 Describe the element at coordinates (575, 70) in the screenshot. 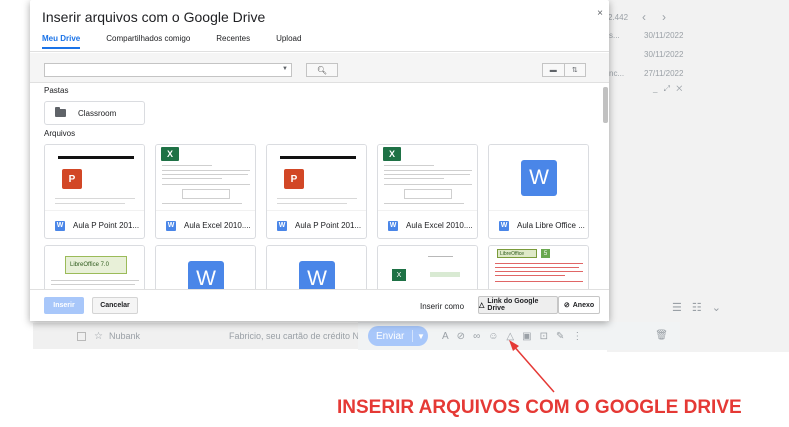

I see `sort-icon: ⇅` at that location.